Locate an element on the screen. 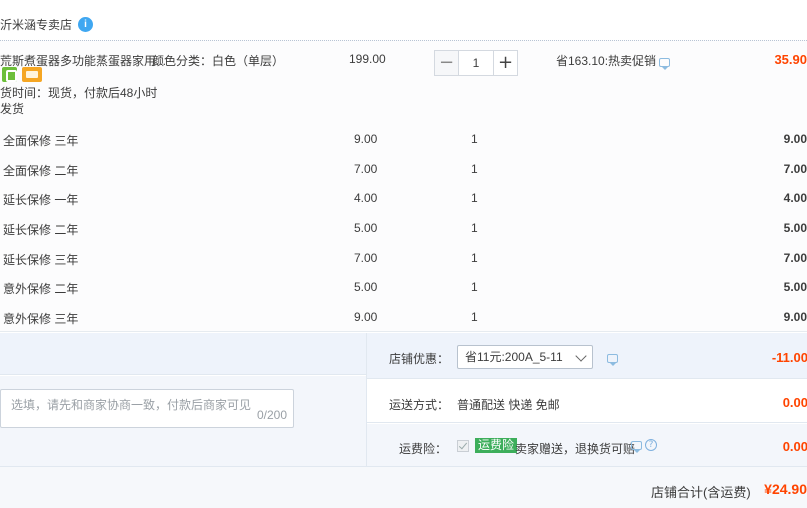 The width and height of the screenshot is (807, 508). promo-chat-icon is located at coordinates (664, 64).